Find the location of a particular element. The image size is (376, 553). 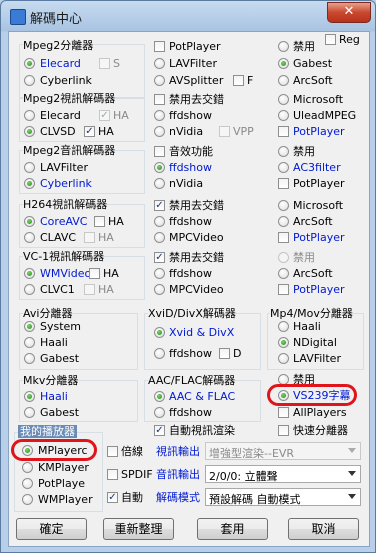

ffdshow-vc1-radio is located at coordinates (159, 273).